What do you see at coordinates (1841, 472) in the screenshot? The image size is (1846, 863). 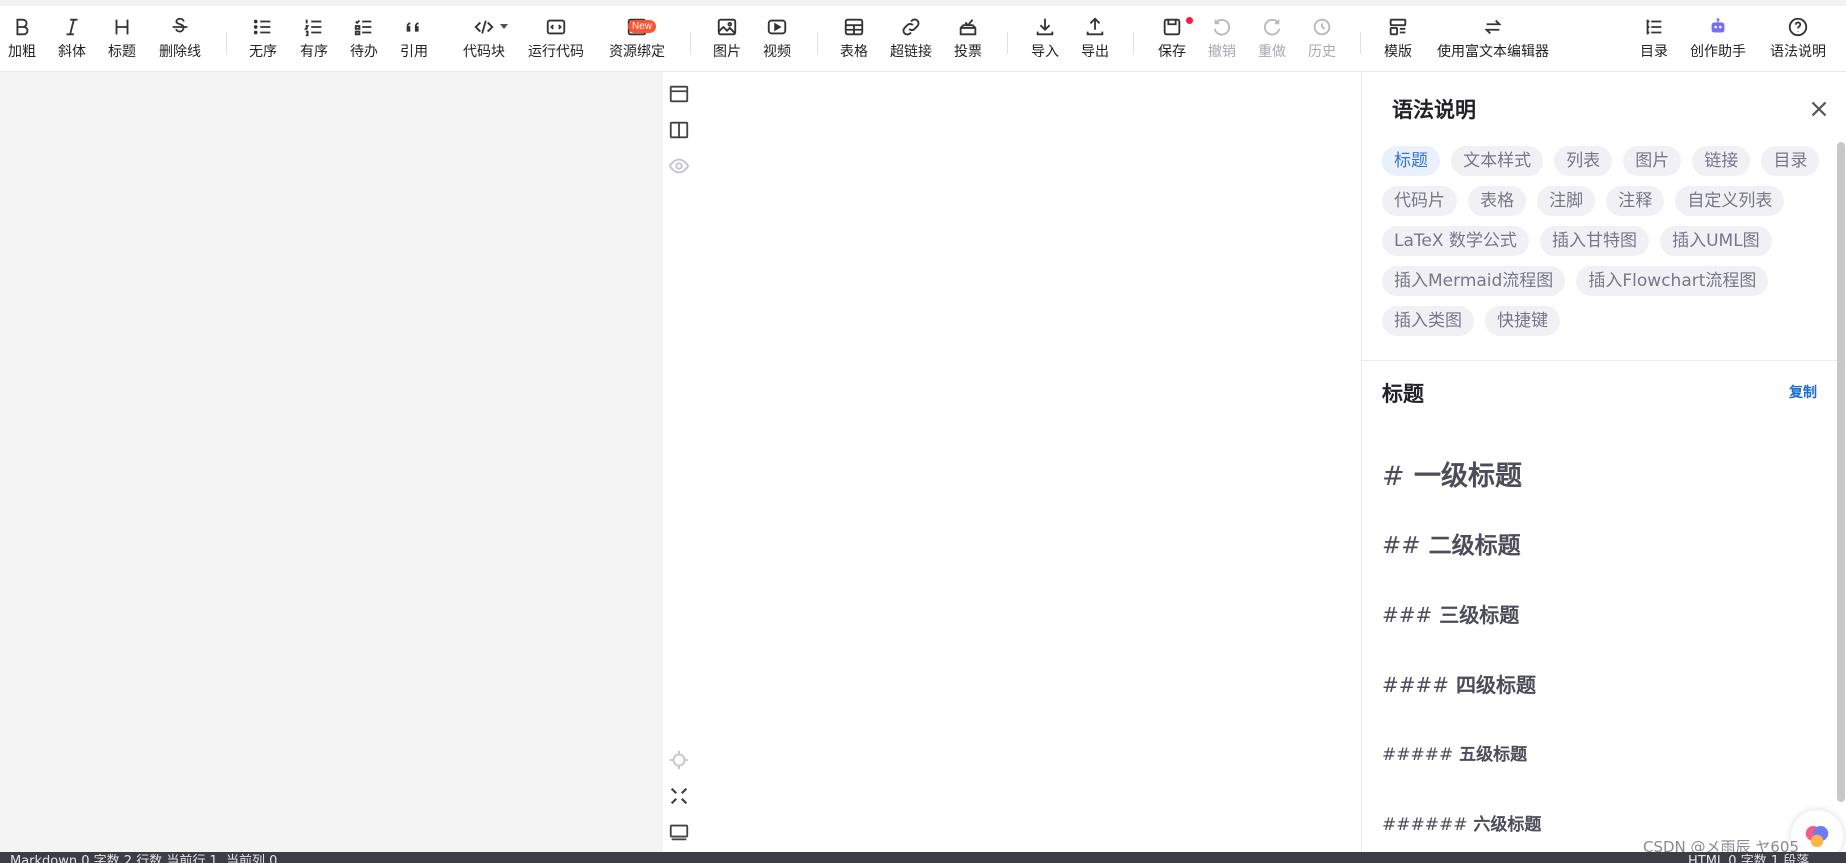 I see `panel-scrollbar` at bounding box center [1841, 472].